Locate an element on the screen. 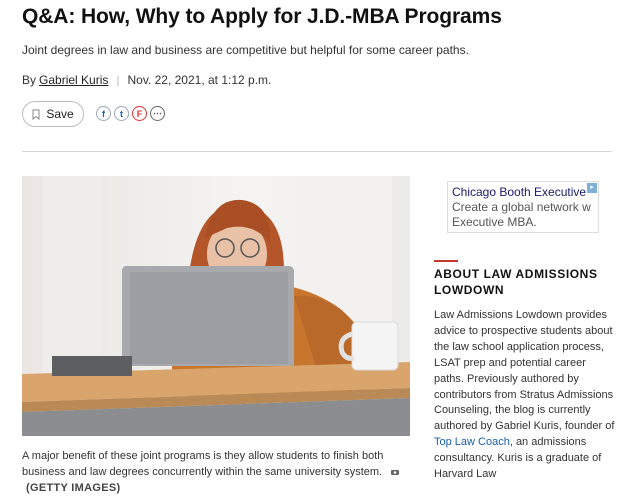  section-accent-bar is located at coordinates (446, 261).